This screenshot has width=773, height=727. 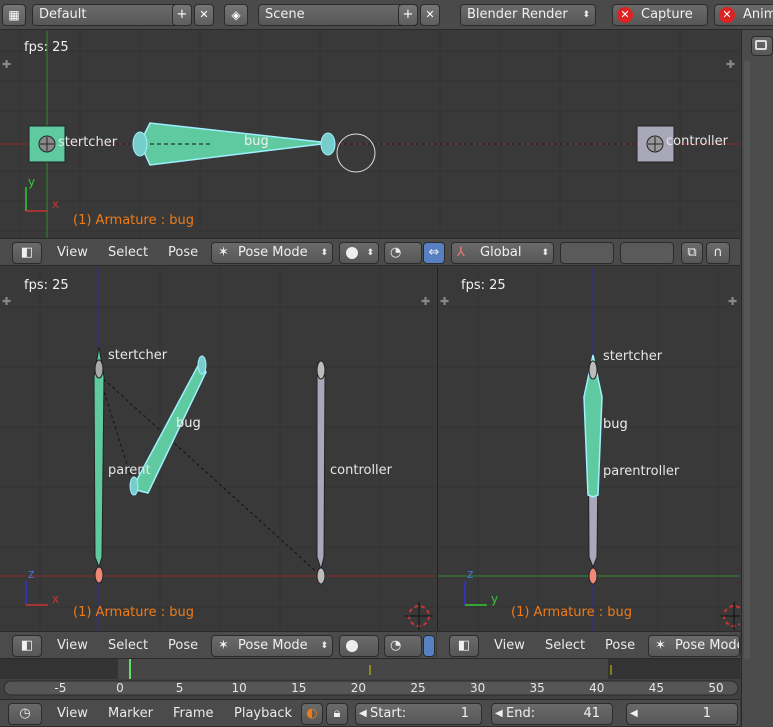 I want to click on end-frame-field: ◀ End: 41, so click(x=552, y=714).